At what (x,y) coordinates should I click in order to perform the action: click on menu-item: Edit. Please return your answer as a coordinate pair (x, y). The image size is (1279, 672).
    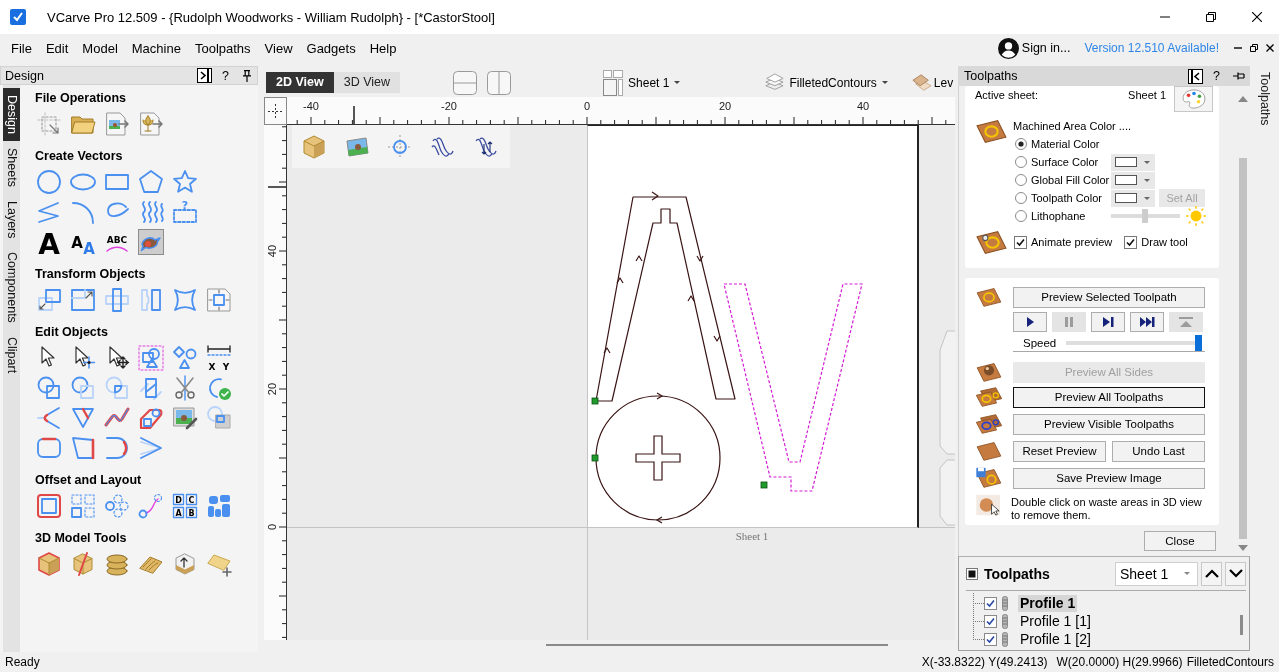
    Looking at the image, I should click on (57, 48).